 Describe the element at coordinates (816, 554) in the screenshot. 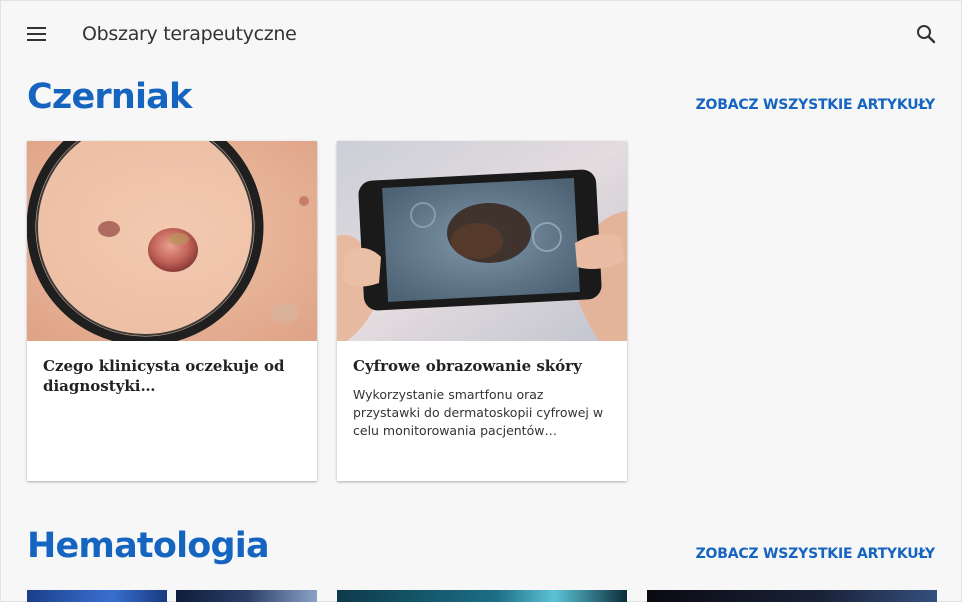

I see `see-all-articles-link-hematologia: ZOBACZ WSZYSTKIE ARTYKUŁY` at that location.